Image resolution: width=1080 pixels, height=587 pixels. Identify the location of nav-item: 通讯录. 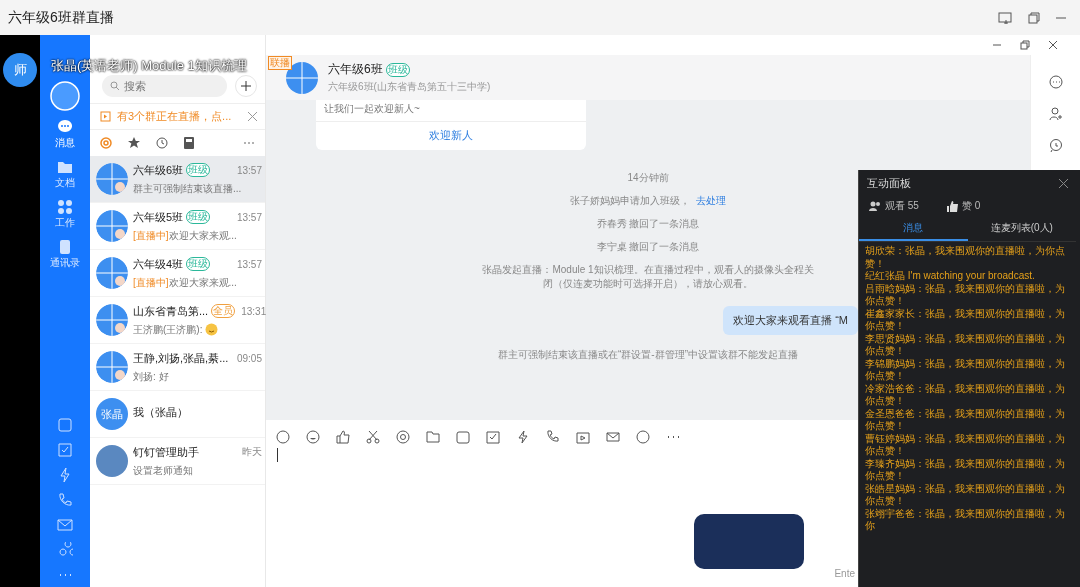
(65, 254).